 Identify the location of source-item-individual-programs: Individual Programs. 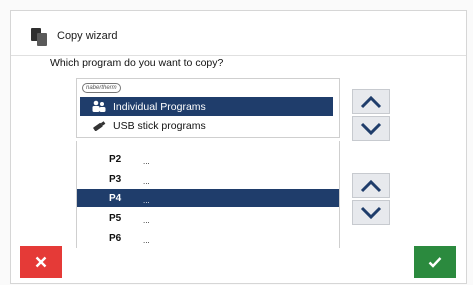
(206, 106).